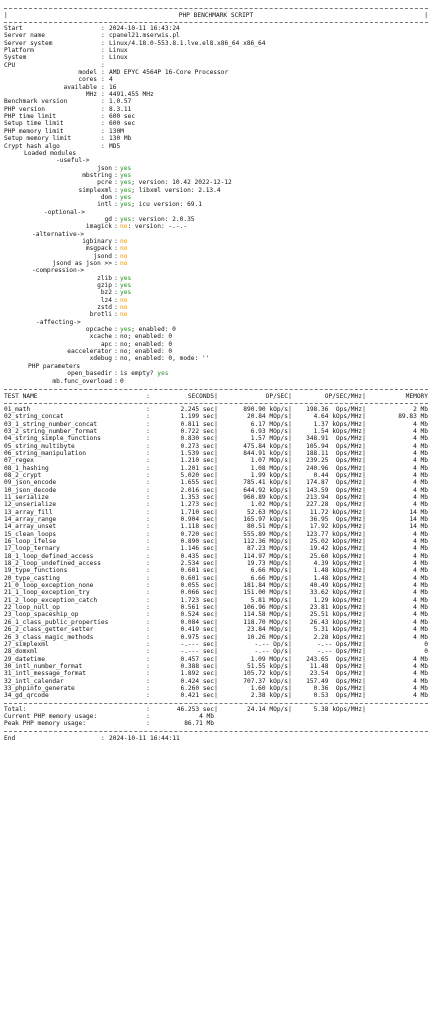  I want to click on module-row: eaccelerator: no; enabled: 0, so click(216, 351).